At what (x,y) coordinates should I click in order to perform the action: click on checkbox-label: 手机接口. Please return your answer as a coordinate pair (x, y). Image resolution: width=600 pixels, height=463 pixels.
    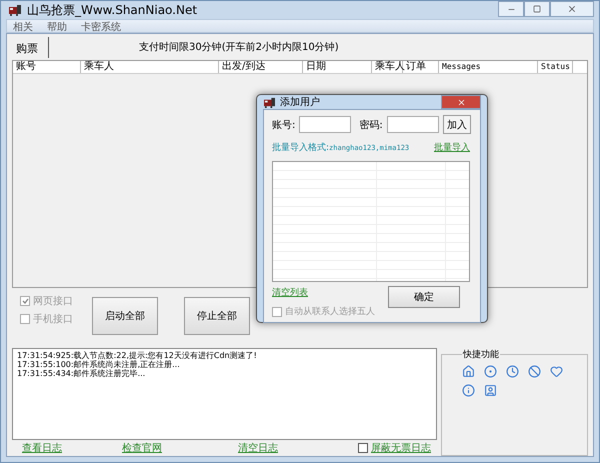
    Looking at the image, I should click on (53, 319).